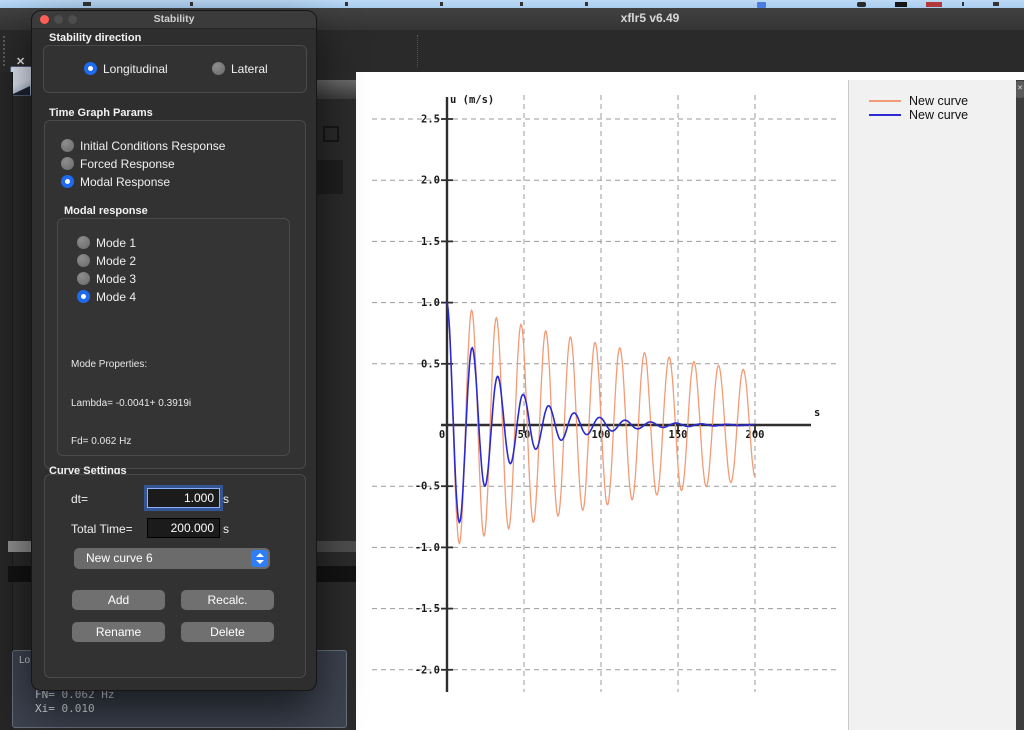 Image resolution: width=1024 pixels, height=730 pixels. Describe the element at coordinates (249, 69) in the screenshot. I see `radio-label: Lateral` at that location.